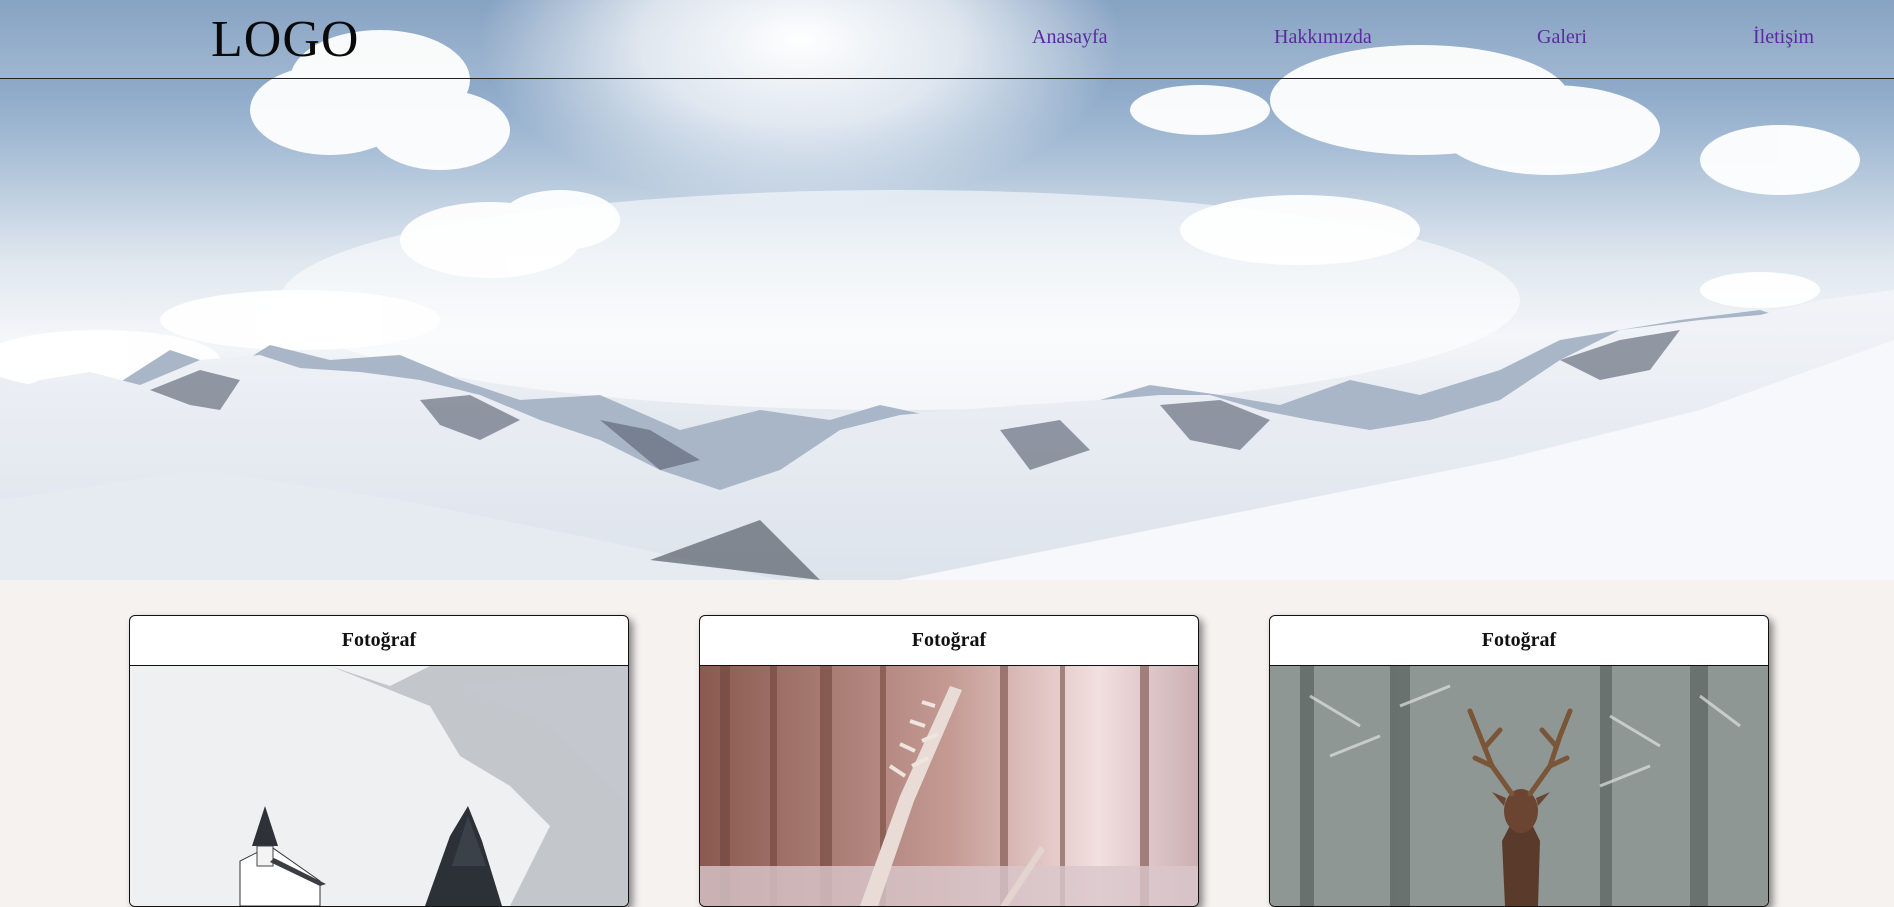  Describe the element at coordinates (285, 39) in the screenshot. I see `site-logo: LOGO` at that location.